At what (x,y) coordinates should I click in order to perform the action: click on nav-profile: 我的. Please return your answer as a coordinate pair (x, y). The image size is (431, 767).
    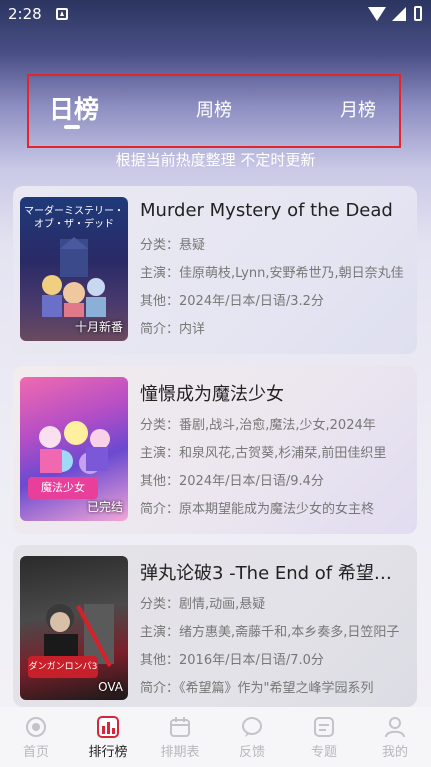
    Looking at the image, I should click on (395, 737).